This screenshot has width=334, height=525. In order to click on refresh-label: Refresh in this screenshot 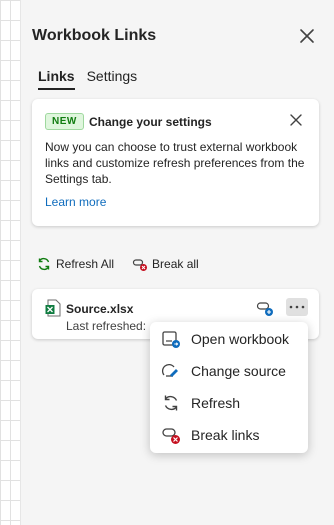, I will do `click(216, 403)`.